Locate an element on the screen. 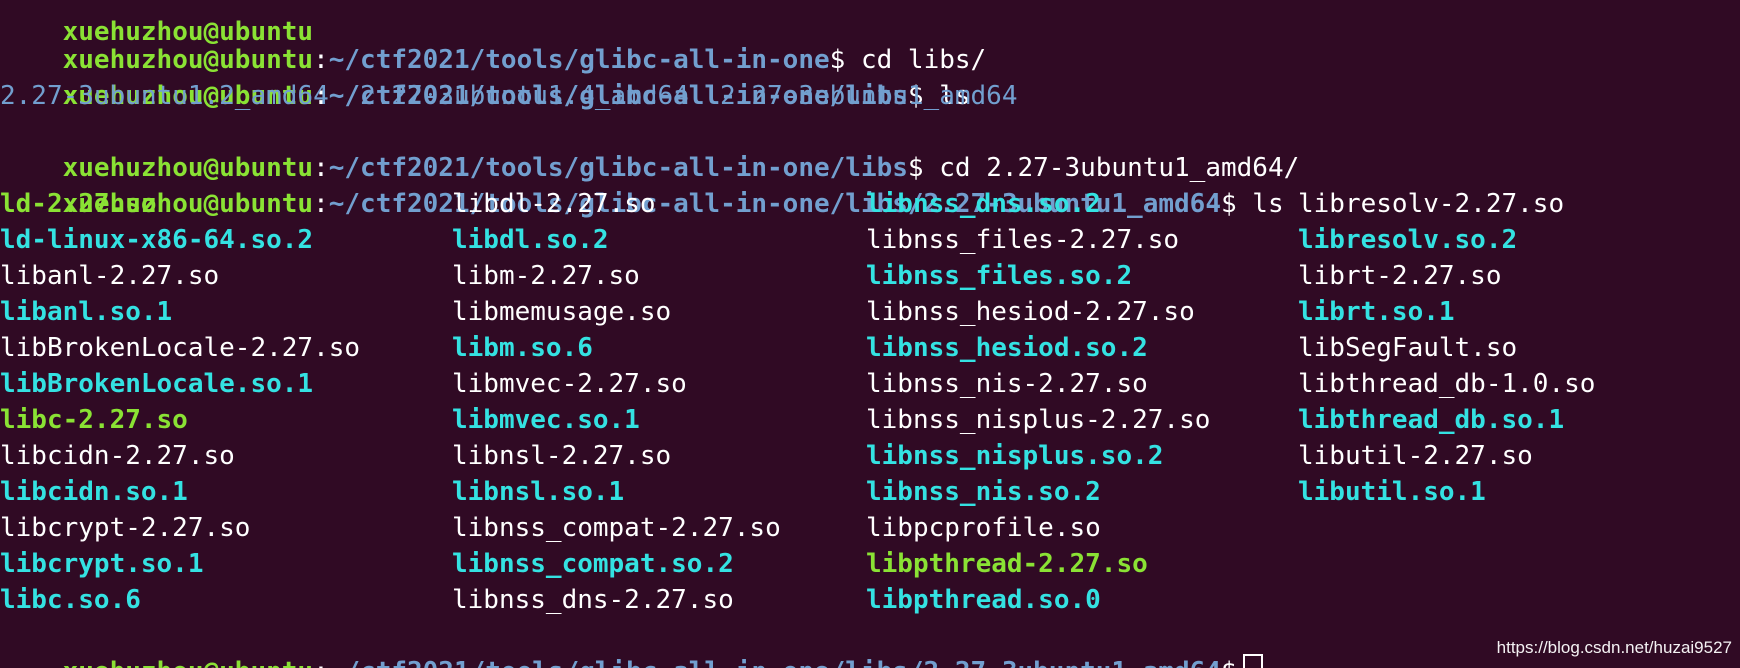  file-entry: libutil.so.1 is located at coordinates (1392, 492).